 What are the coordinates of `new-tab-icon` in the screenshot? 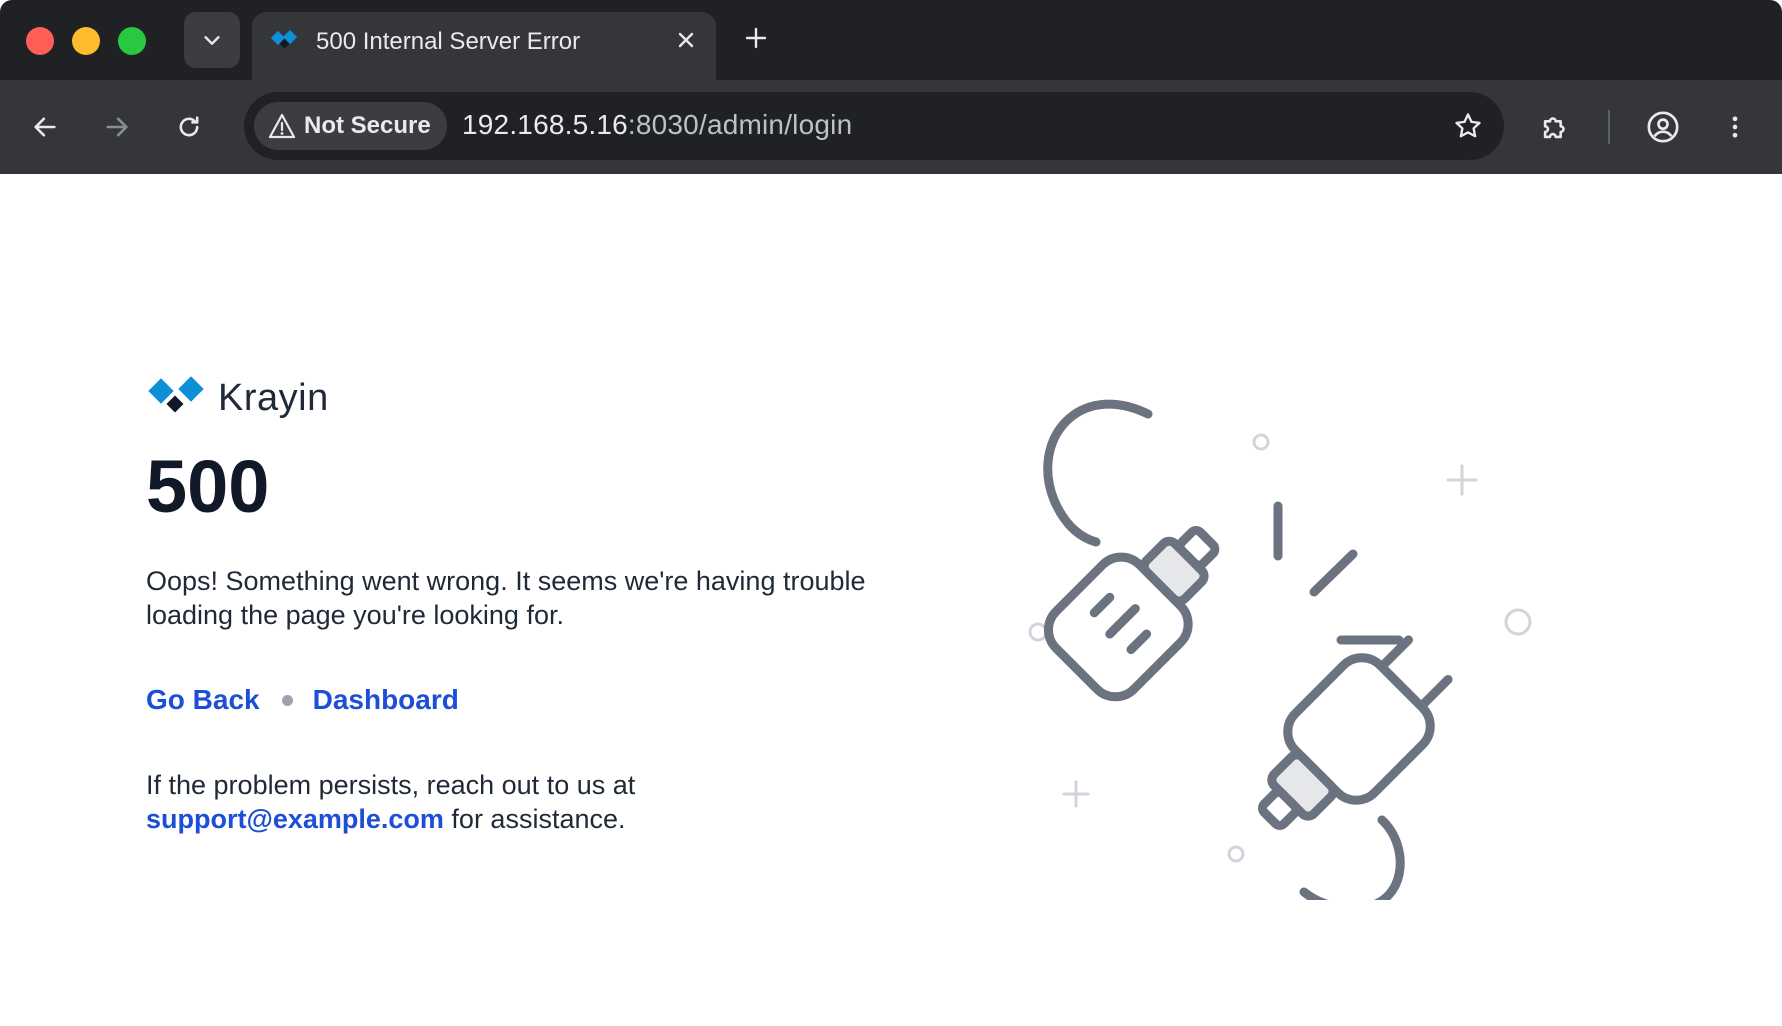 It's located at (756, 38).